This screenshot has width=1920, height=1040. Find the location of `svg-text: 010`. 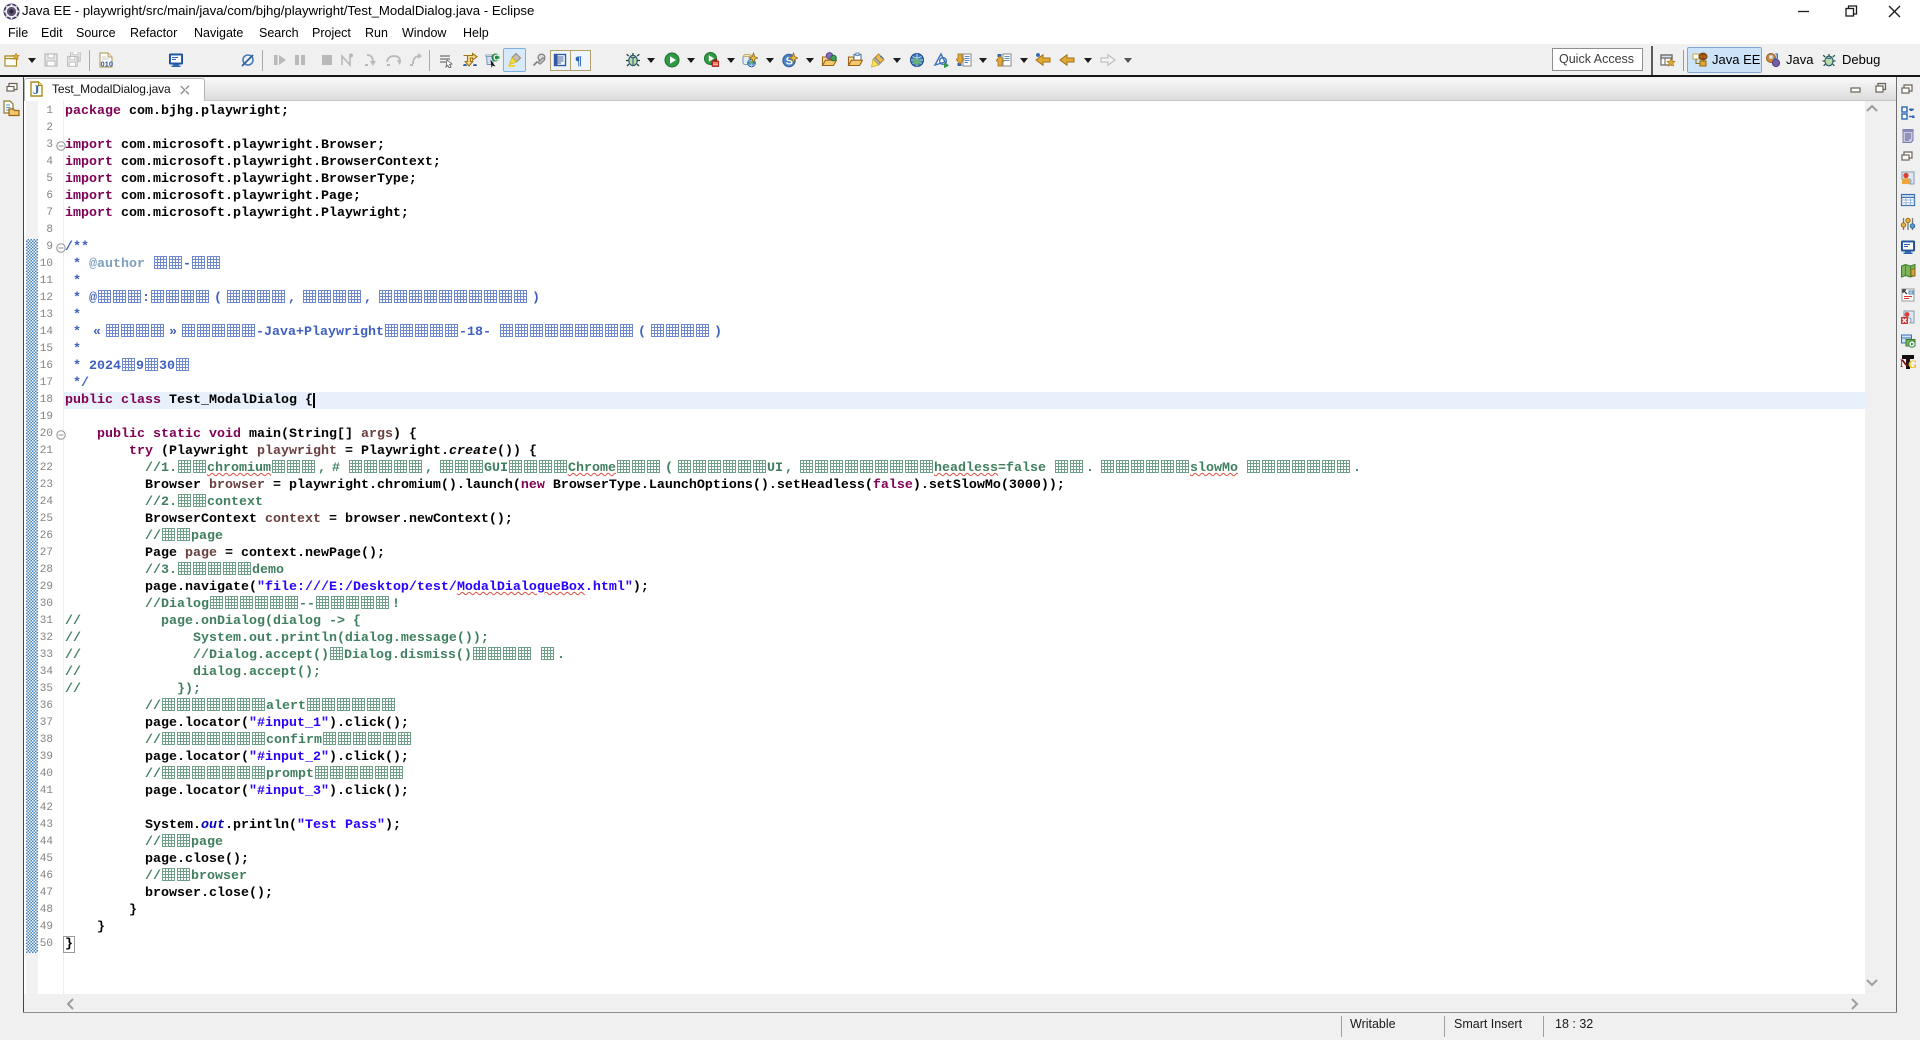

svg-text: 010 is located at coordinates (107, 64).